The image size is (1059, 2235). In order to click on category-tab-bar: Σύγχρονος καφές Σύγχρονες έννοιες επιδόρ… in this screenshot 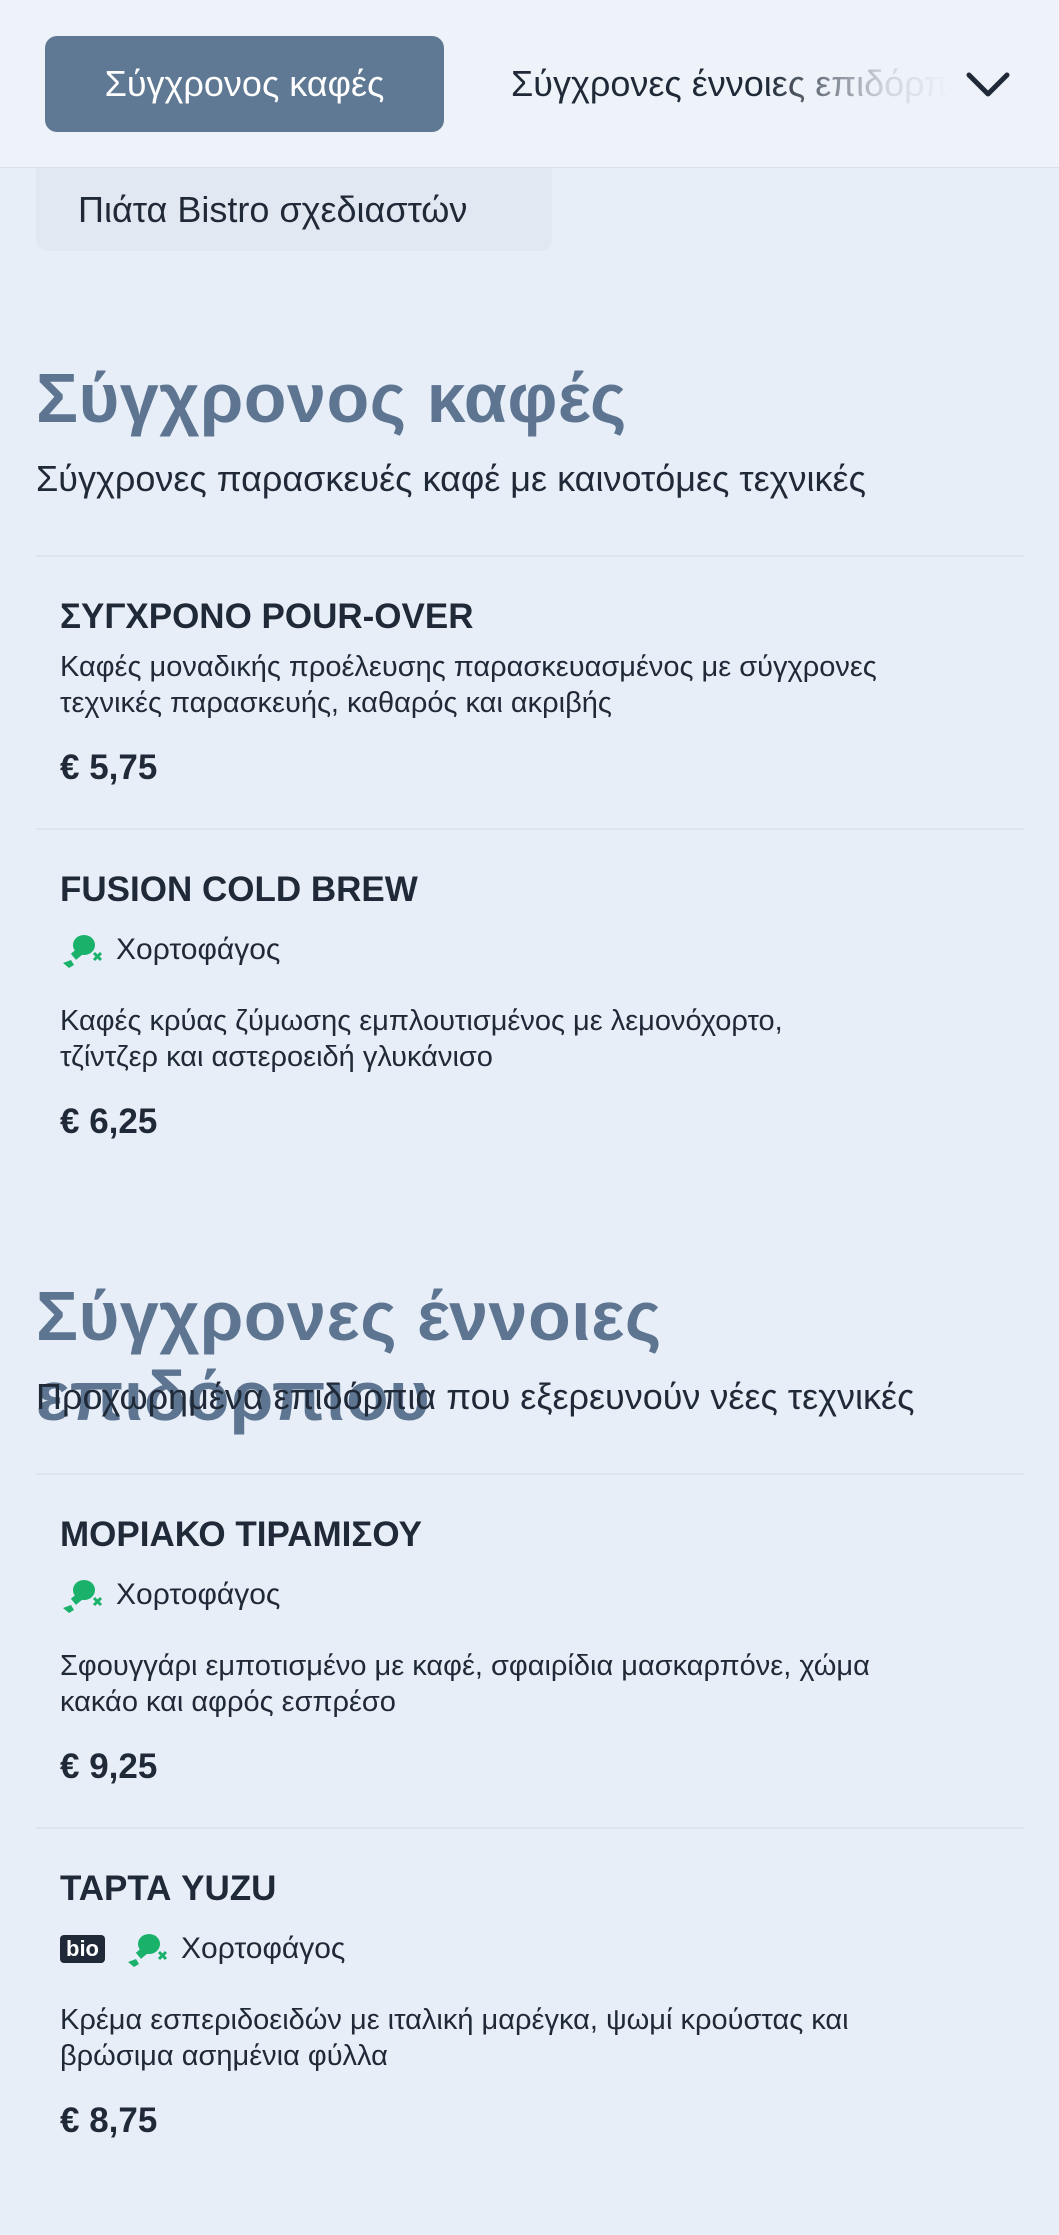, I will do `click(529, 84)`.